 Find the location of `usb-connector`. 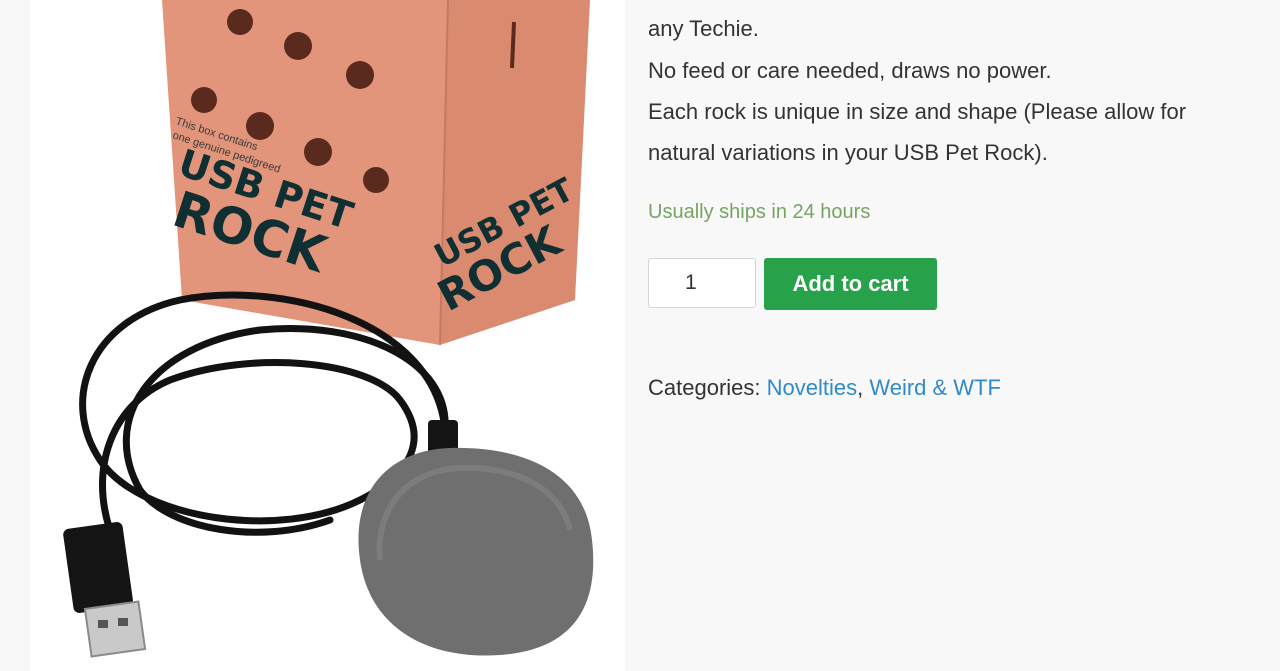

usb-connector is located at coordinates (105, 590).